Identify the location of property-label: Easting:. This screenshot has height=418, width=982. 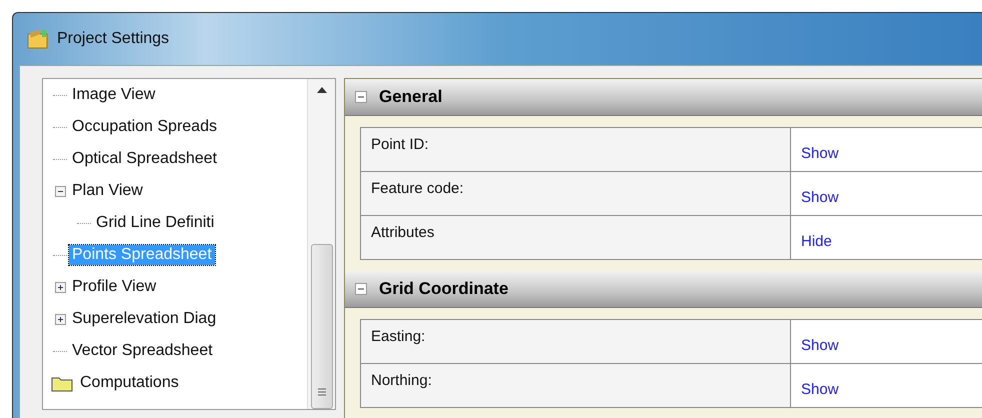
(576, 341).